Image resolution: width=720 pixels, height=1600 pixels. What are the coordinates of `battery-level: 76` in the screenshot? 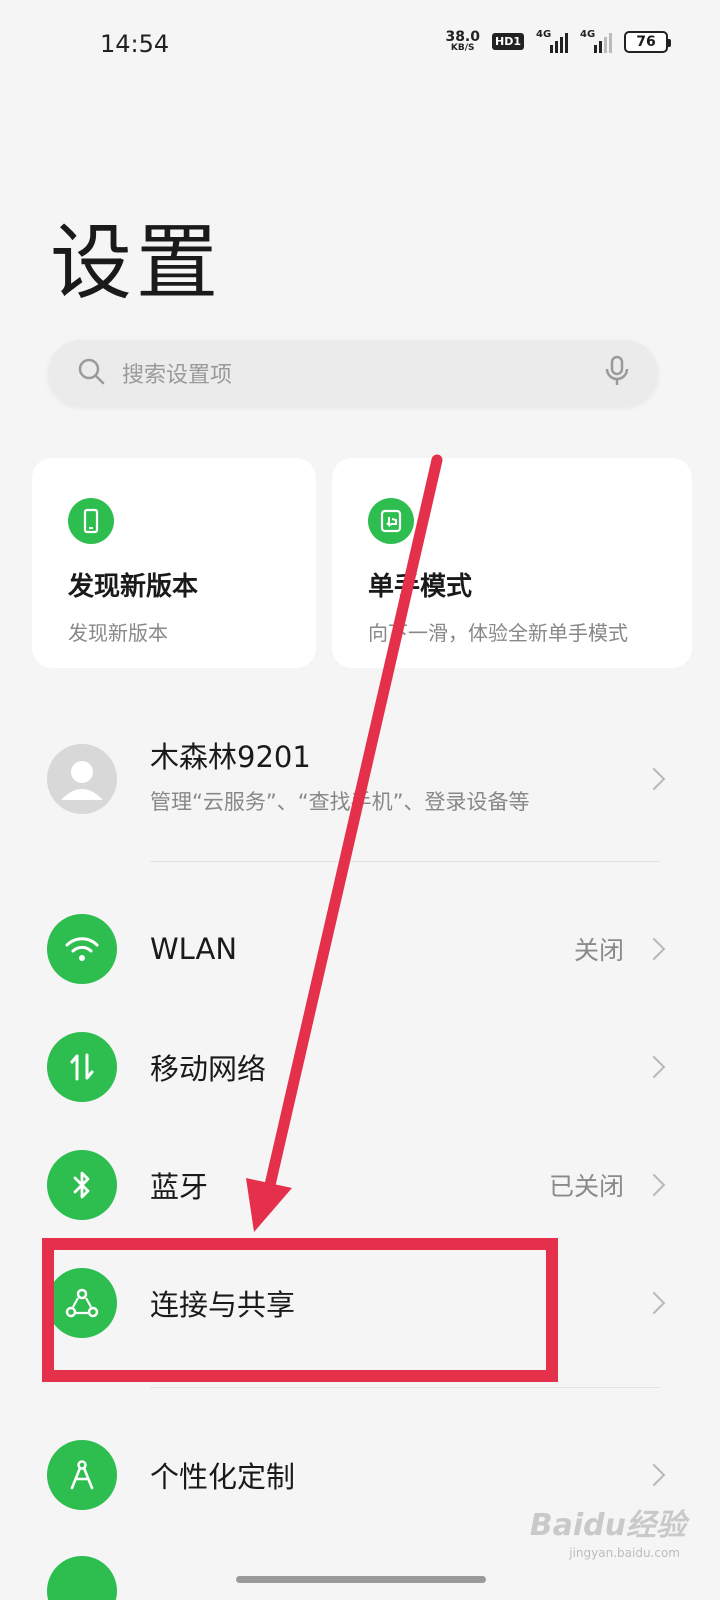 It's located at (646, 41).